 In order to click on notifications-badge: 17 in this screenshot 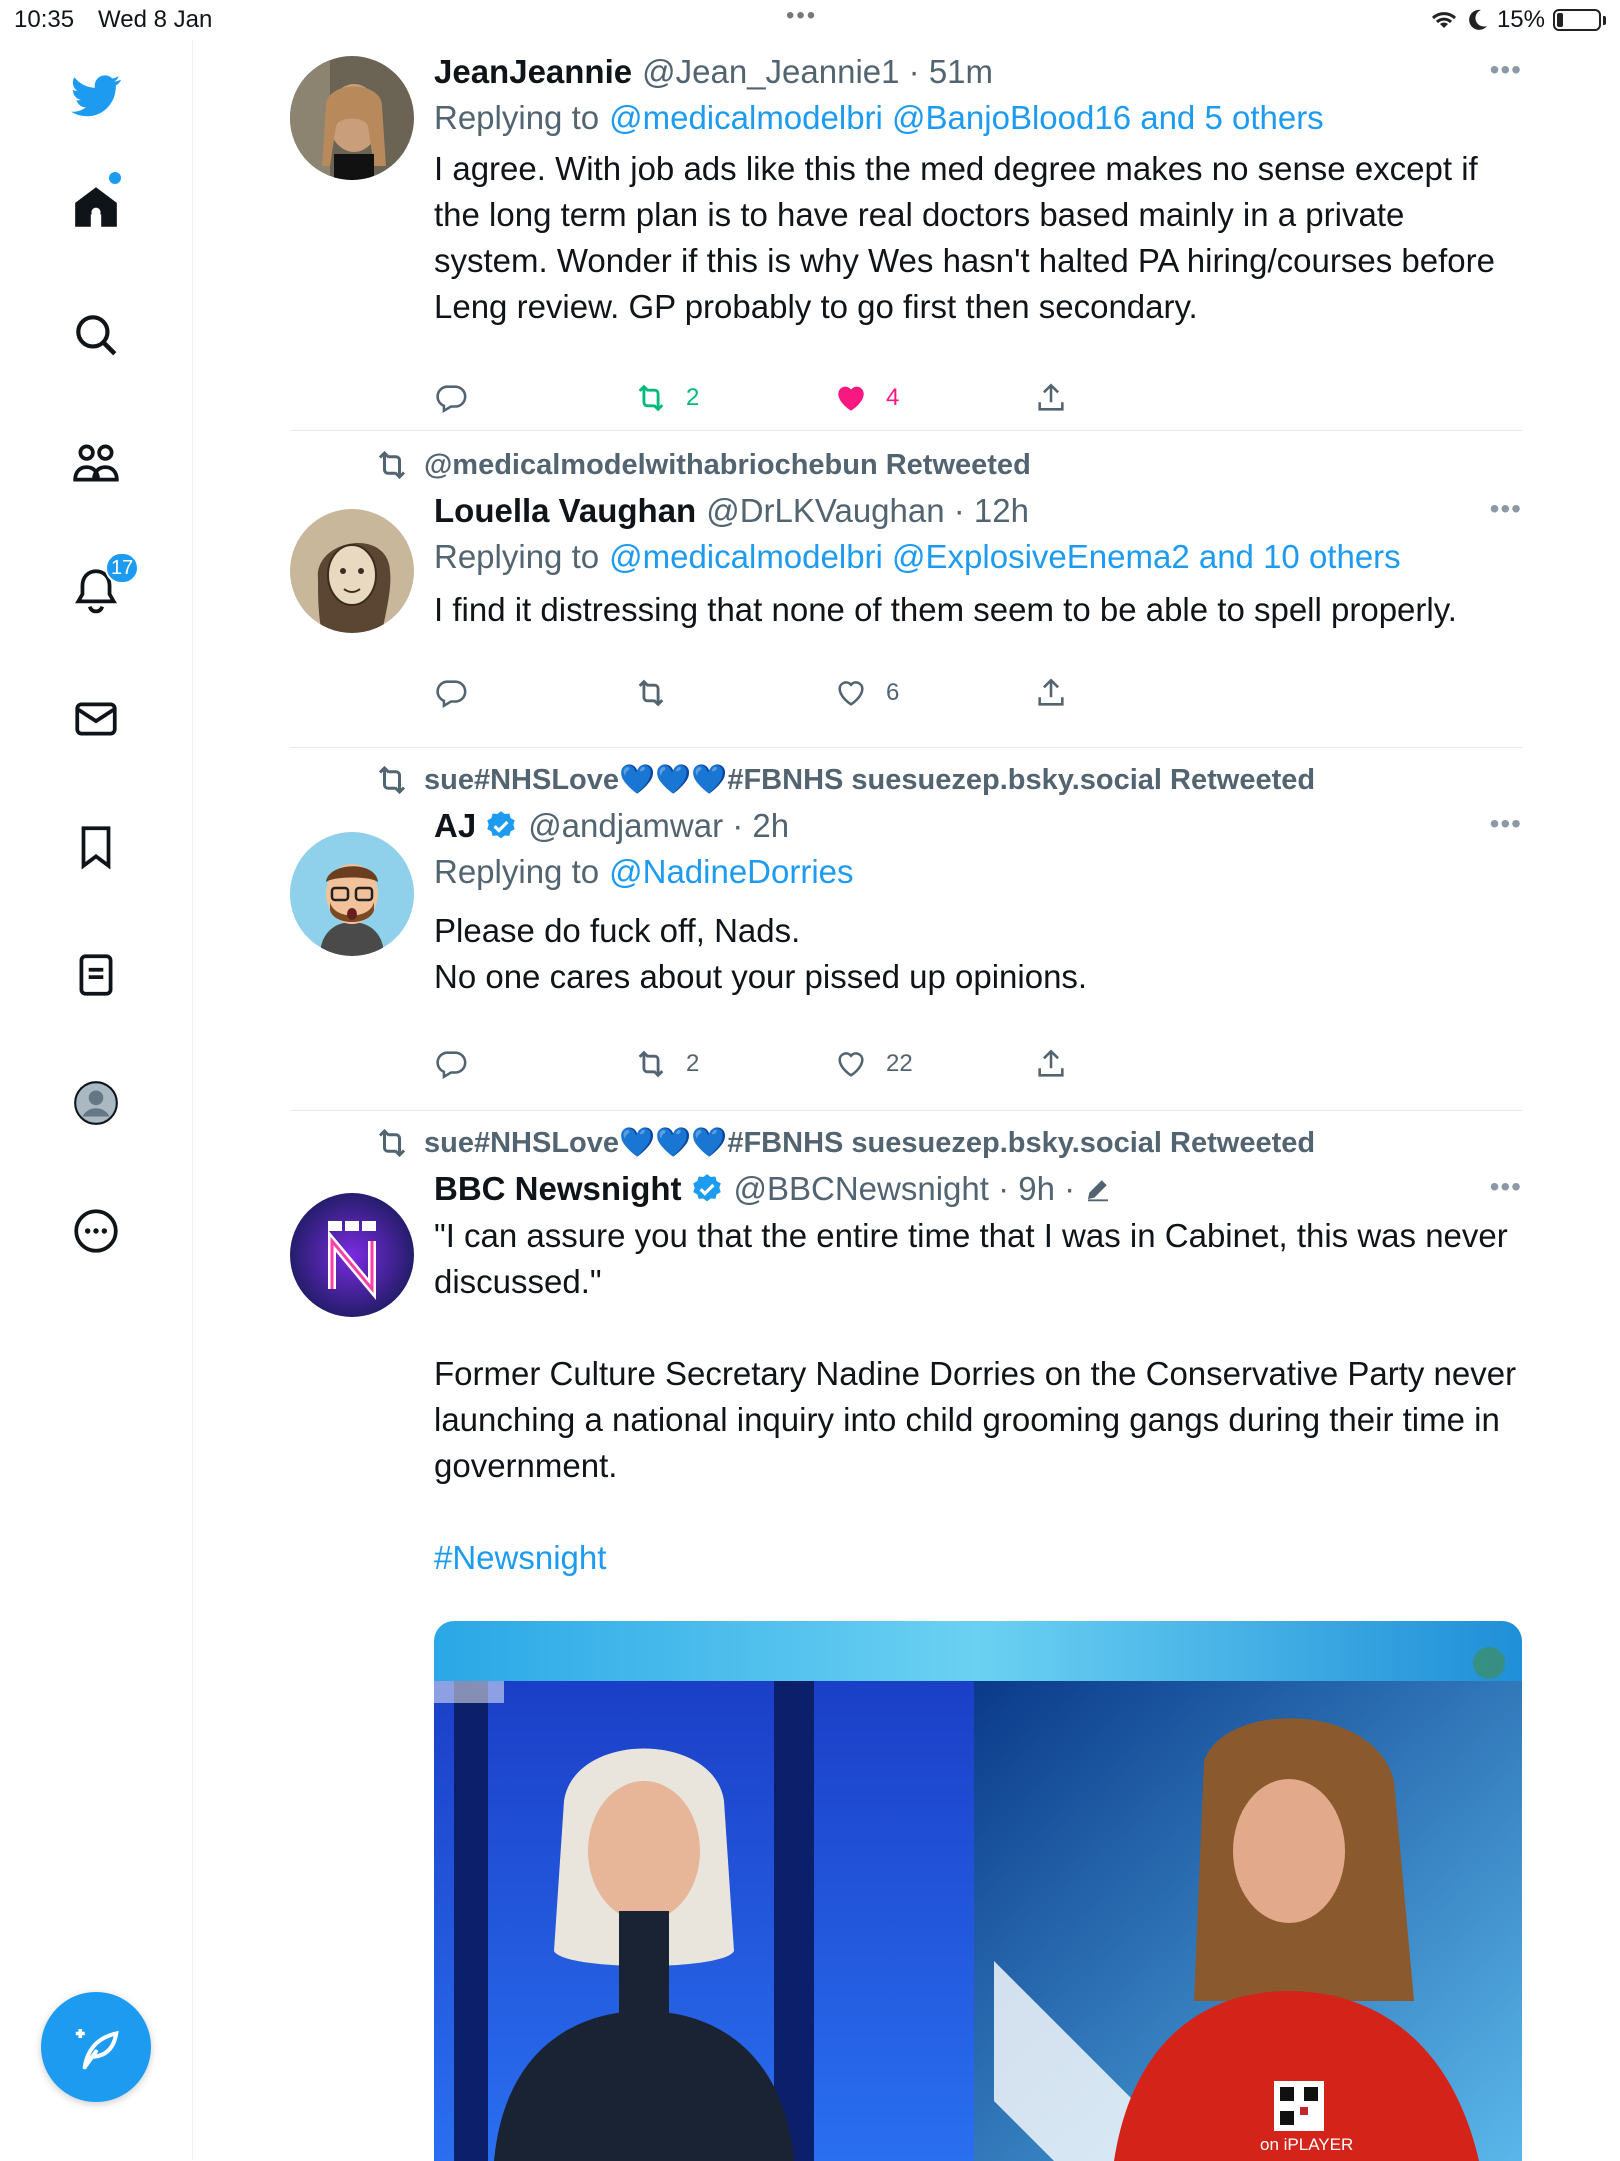, I will do `click(122, 568)`.